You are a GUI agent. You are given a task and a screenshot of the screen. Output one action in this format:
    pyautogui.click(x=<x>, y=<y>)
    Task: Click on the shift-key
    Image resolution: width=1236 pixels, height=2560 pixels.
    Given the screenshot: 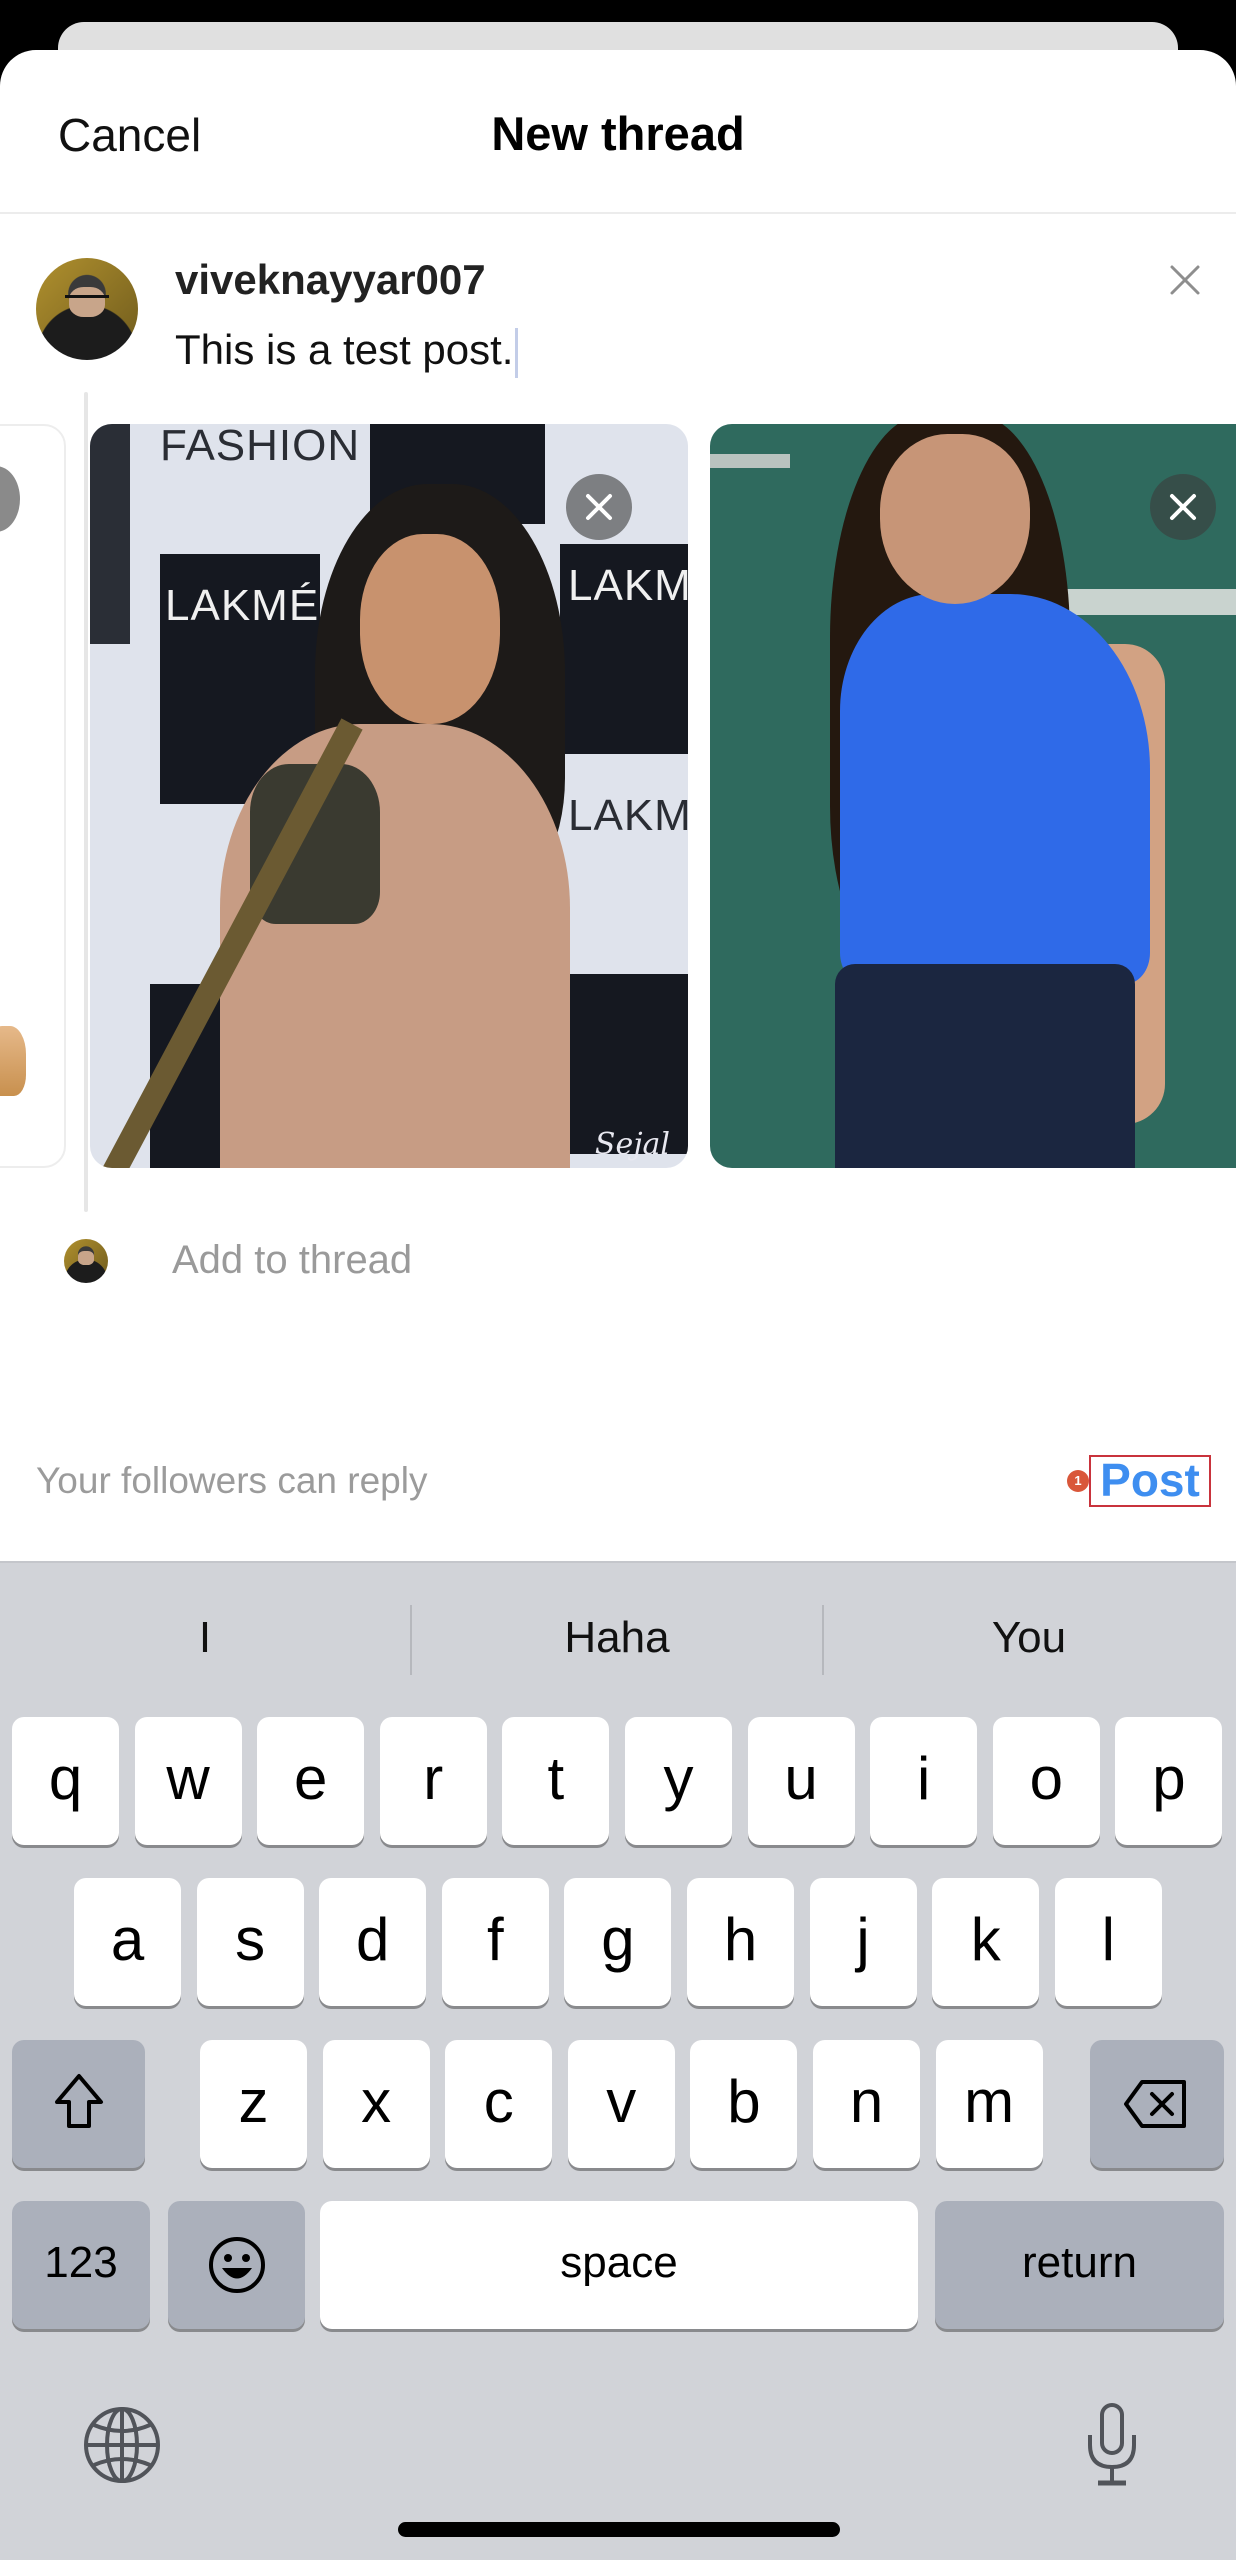 What is the action you would take?
    pyautogui.click(x=78, y=2104)
    